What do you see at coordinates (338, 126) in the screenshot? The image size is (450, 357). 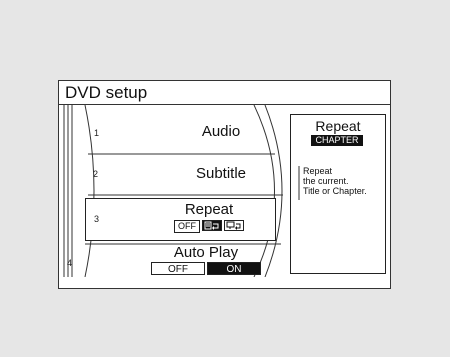 I see `info-title: Repeat` at bounding box center [338, 126].